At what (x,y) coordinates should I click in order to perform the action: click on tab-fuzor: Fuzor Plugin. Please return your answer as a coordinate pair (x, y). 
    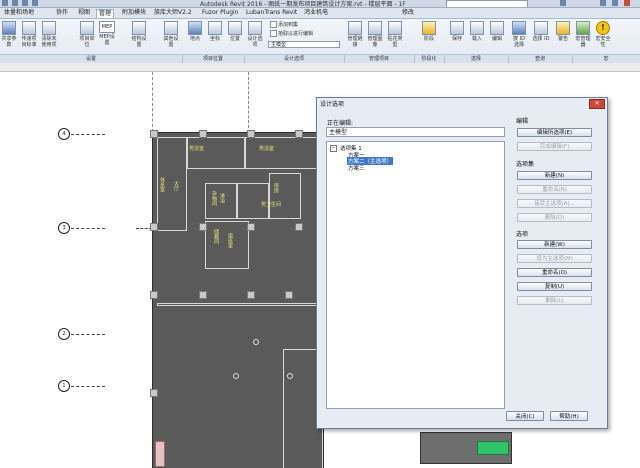
    Looking at the image, I should click on (220, 13).